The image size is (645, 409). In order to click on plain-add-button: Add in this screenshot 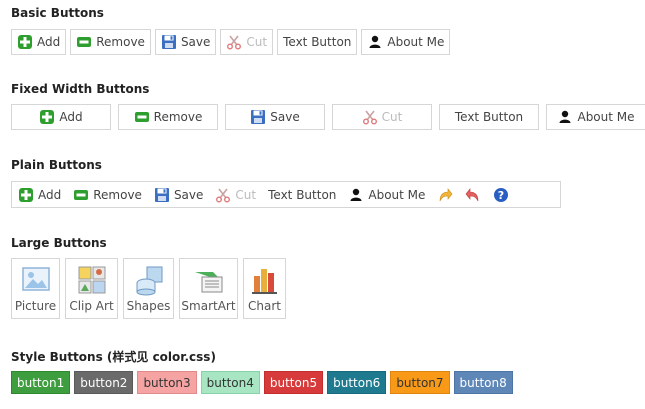, I will do `click(39, 195)`.